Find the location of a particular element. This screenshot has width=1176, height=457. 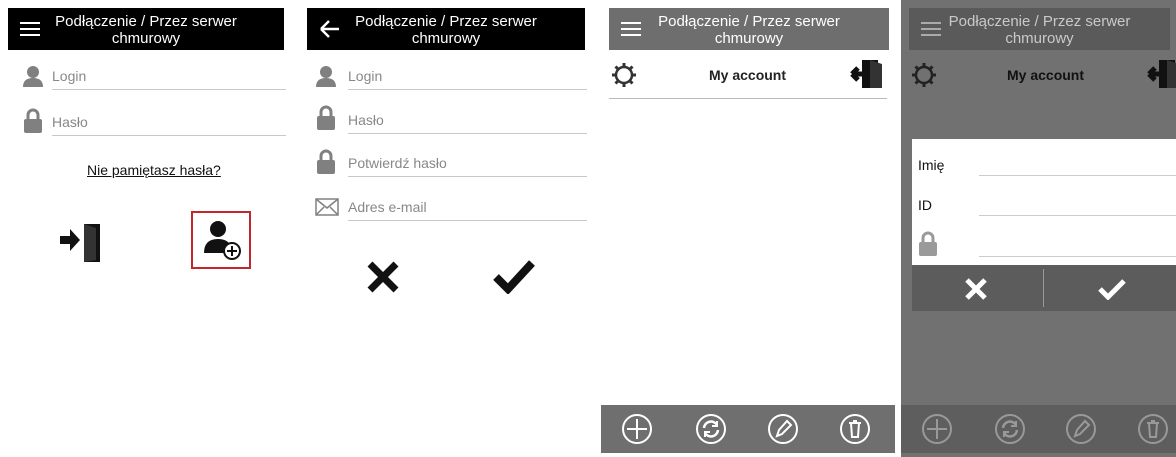

confirm-password-field: Potwierdź hasło is located at coordinates (467, 164).